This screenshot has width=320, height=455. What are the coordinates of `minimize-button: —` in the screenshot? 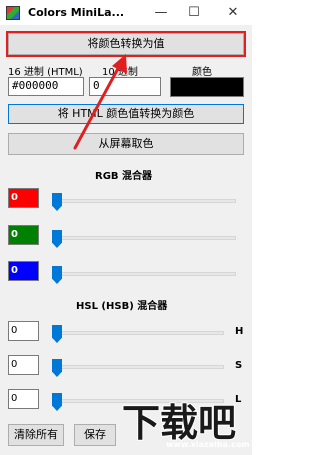 It's located at (161, 13).